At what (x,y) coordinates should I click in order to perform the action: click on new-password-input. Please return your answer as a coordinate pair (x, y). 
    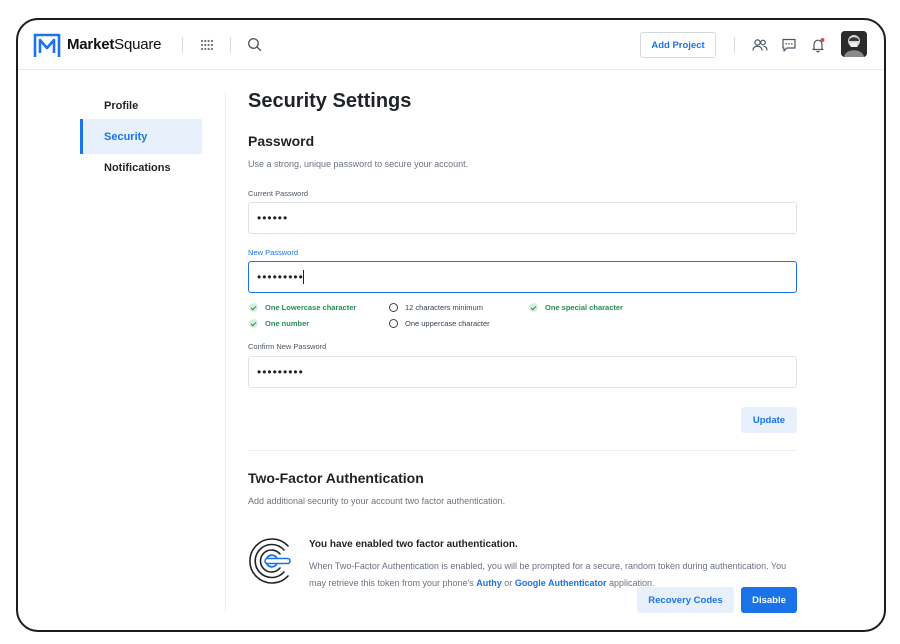
    Looking at the image, I should click on (522, 277).